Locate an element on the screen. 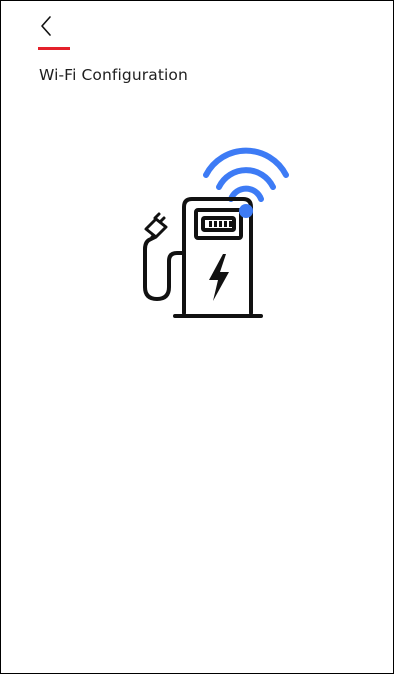  chevron-left-icon is located at coordinates (46, 26).